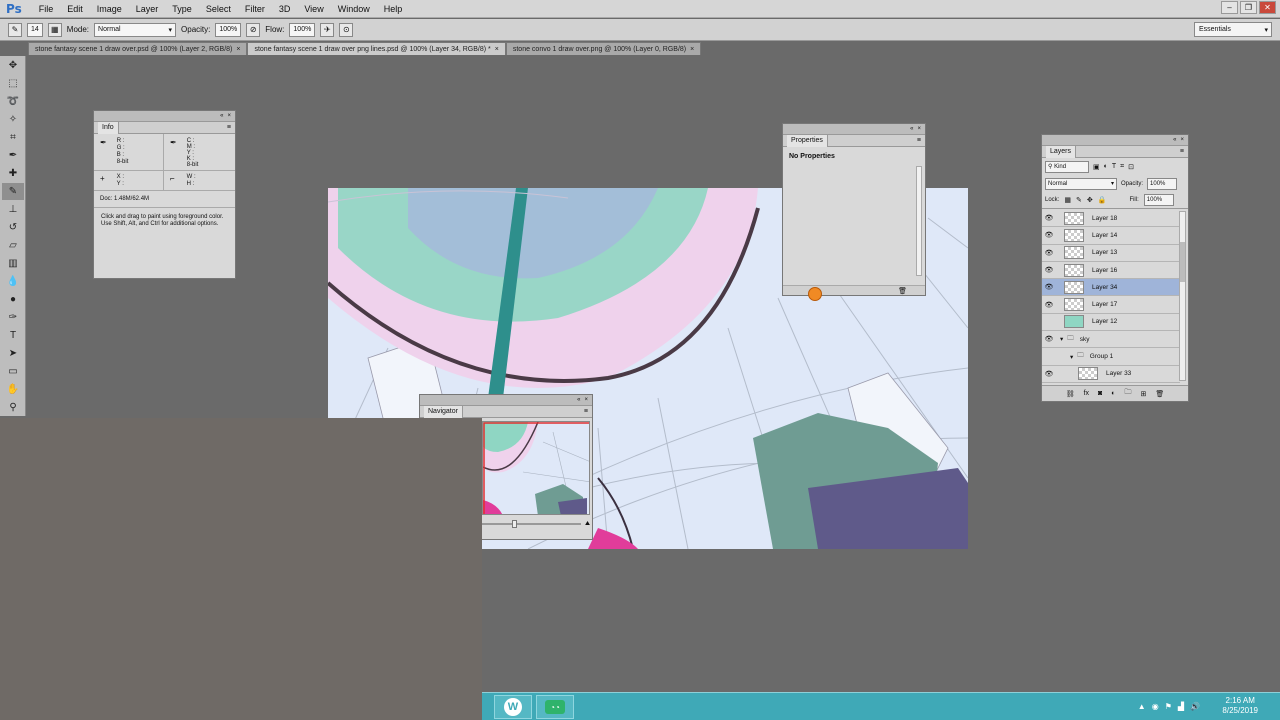 The image size is (1280, 720). What do you see at coordinates (228, 29) in the screenshot?
I see `opacity-input: 100%` at bounding box center [228, 29].